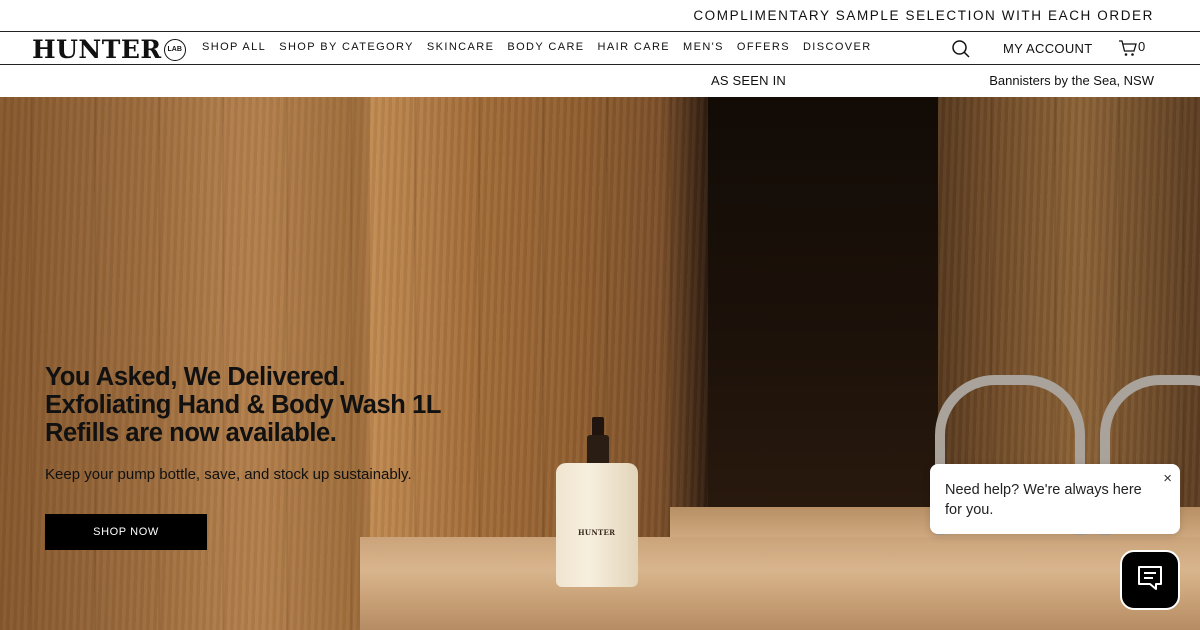  I want to click on cart-button: 0, so click(1131, 48).